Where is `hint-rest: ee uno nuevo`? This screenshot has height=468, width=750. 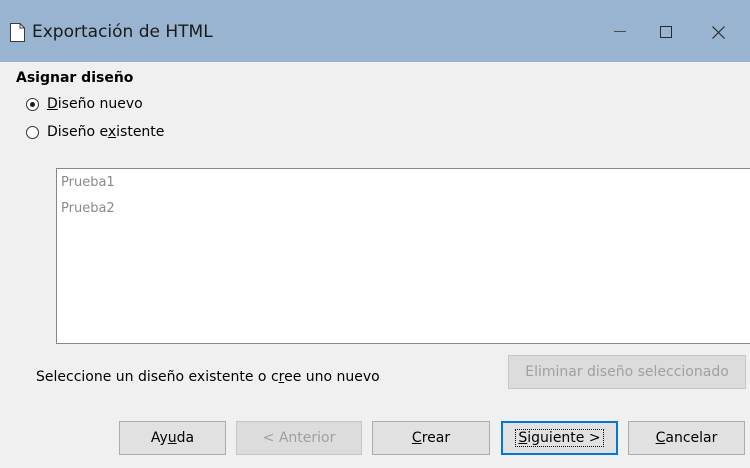
hint-rest: ee uno nuevo is located at coordinates (332, 377).